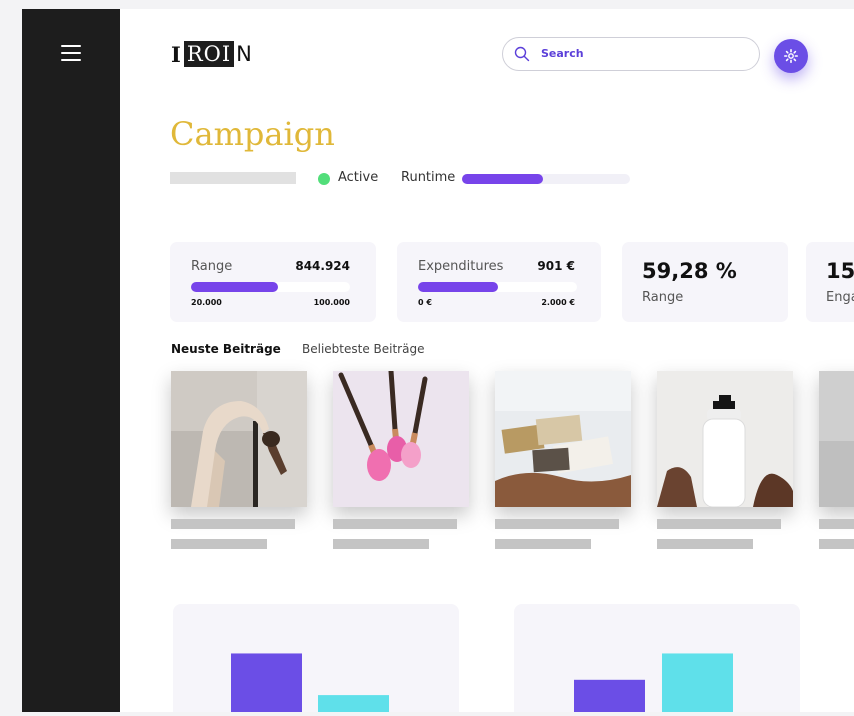  I want to click on runtime-progress, so click(546, 179).